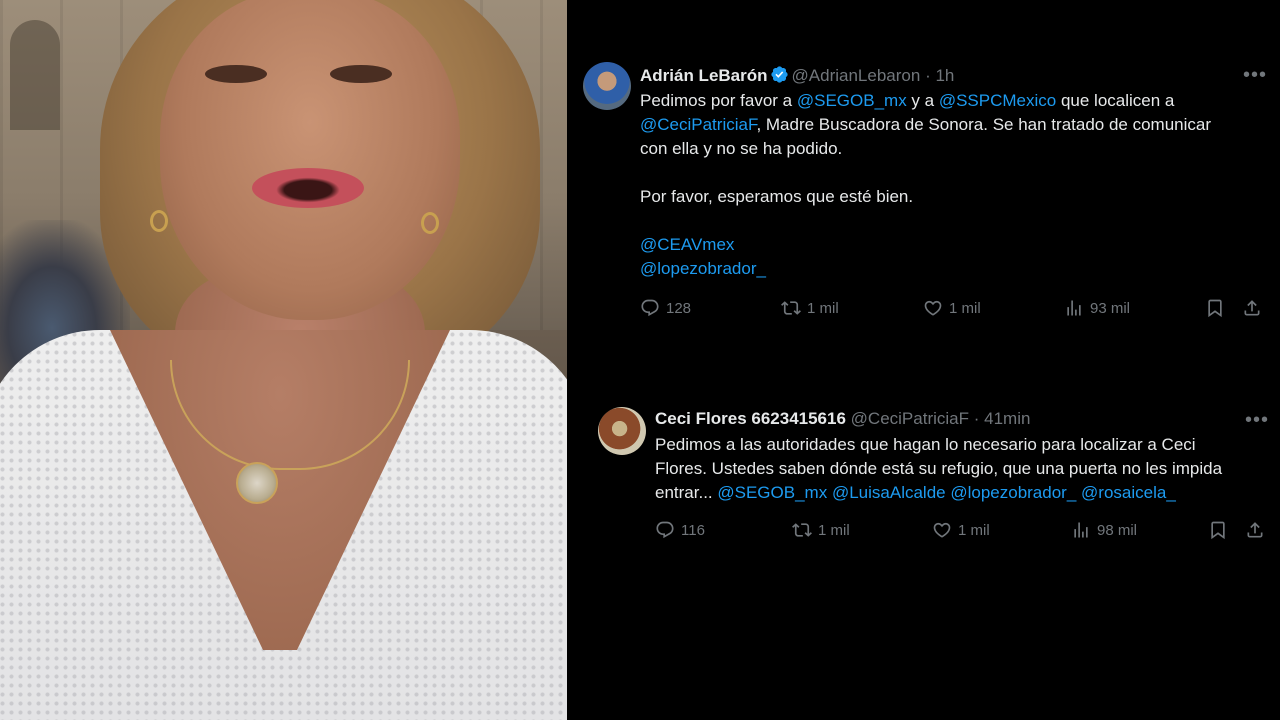  I want to click on tweet-text-segment: con ella y no se ha podido., so click(741, 148).